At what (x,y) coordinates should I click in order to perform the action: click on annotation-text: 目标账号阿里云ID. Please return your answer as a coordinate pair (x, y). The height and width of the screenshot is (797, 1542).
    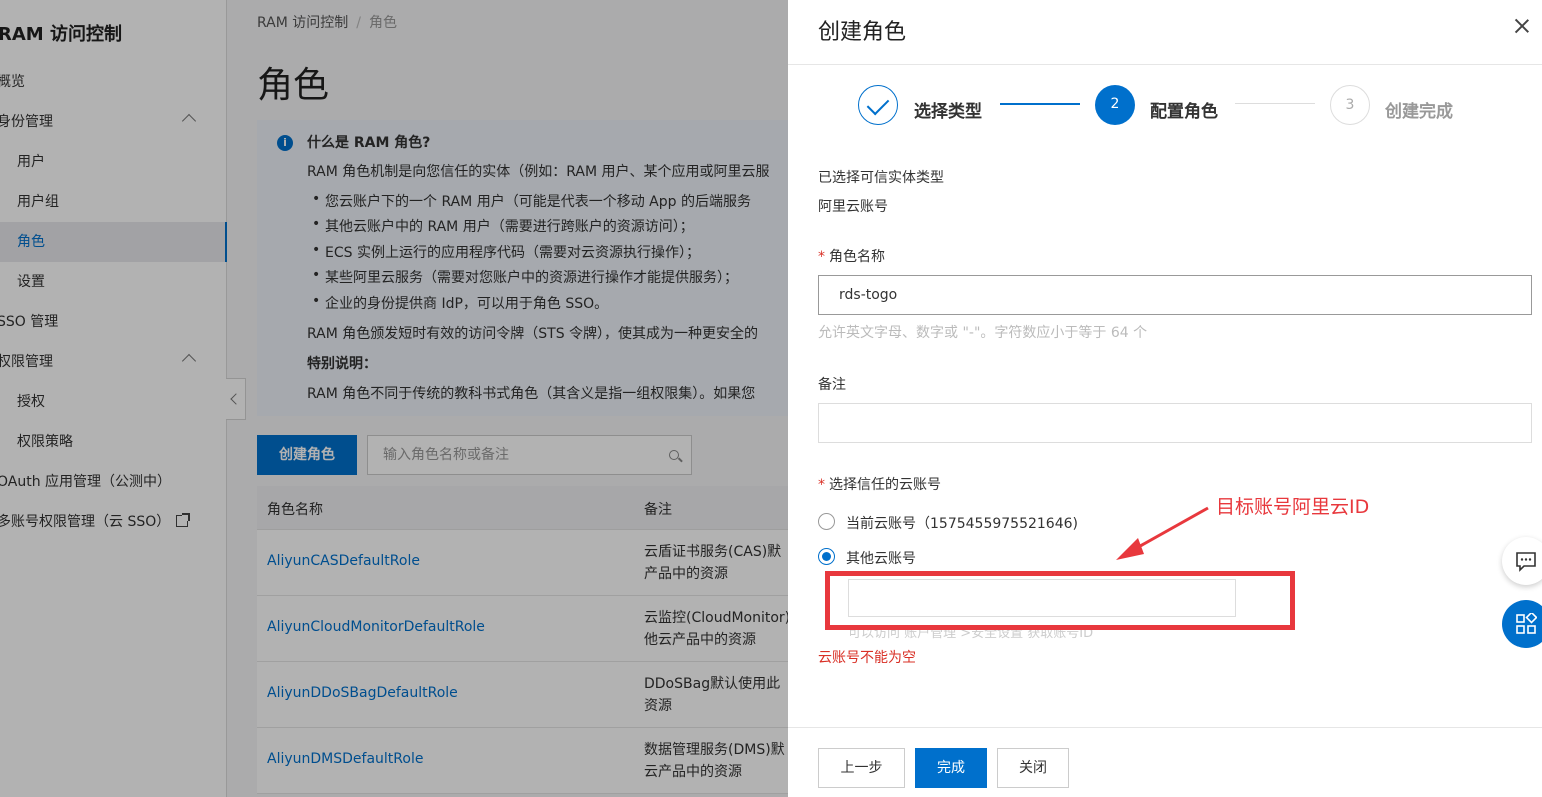
    Looking at the image, I should click on (1293, 507).